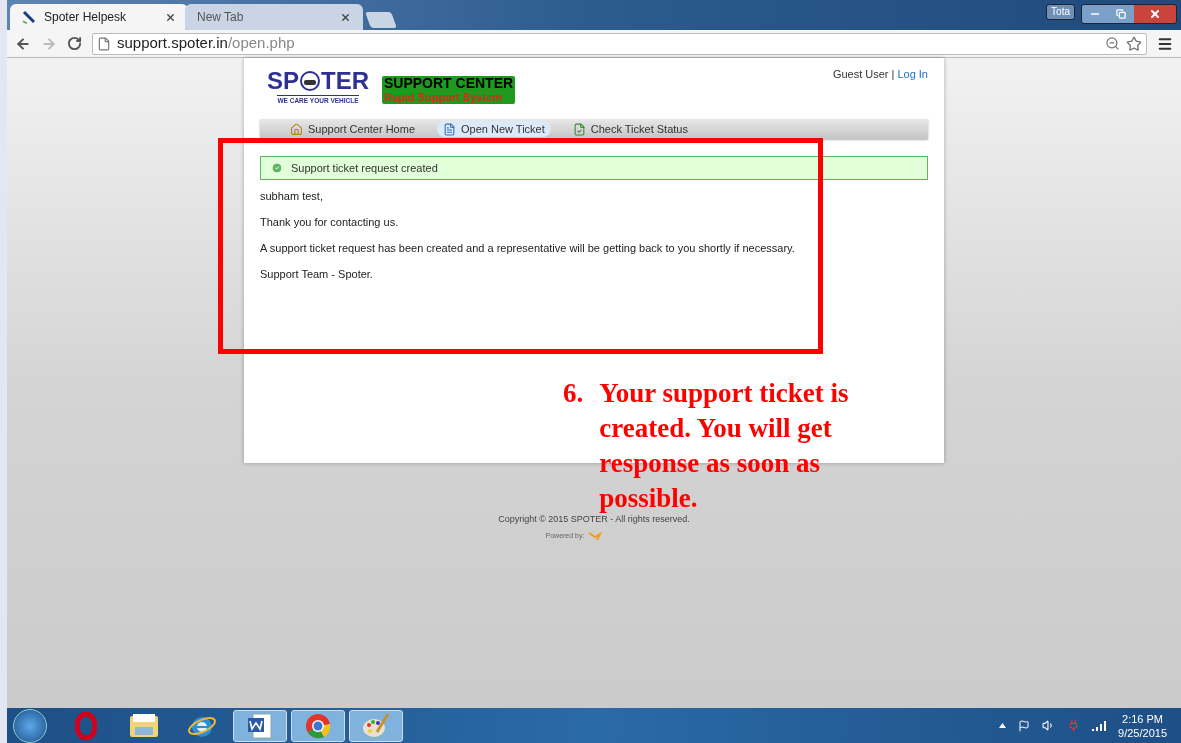 Image resolution: width=1181 pixels, height=743 pixels. What do you see at coordinates (381, 20) in the screenshot?
I see `new-tab-button` at bounding box center [381, 20].